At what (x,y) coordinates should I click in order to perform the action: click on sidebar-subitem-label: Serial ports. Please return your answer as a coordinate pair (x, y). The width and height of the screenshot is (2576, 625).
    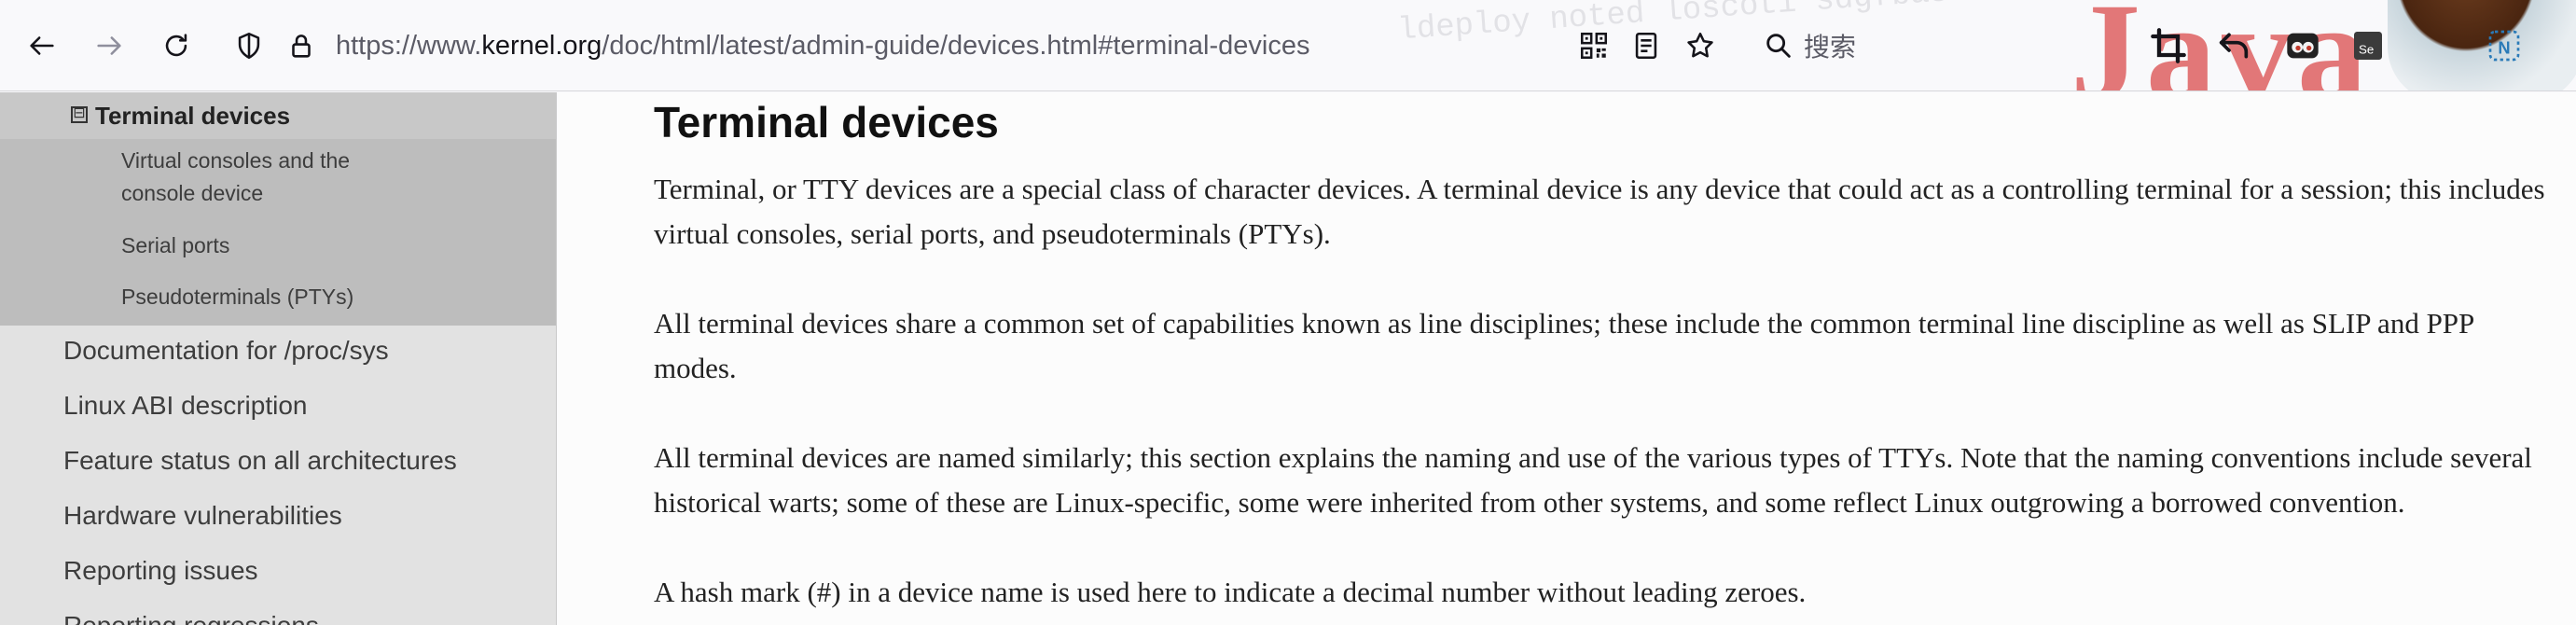
    Looking at the image, I should click on (175, 245).